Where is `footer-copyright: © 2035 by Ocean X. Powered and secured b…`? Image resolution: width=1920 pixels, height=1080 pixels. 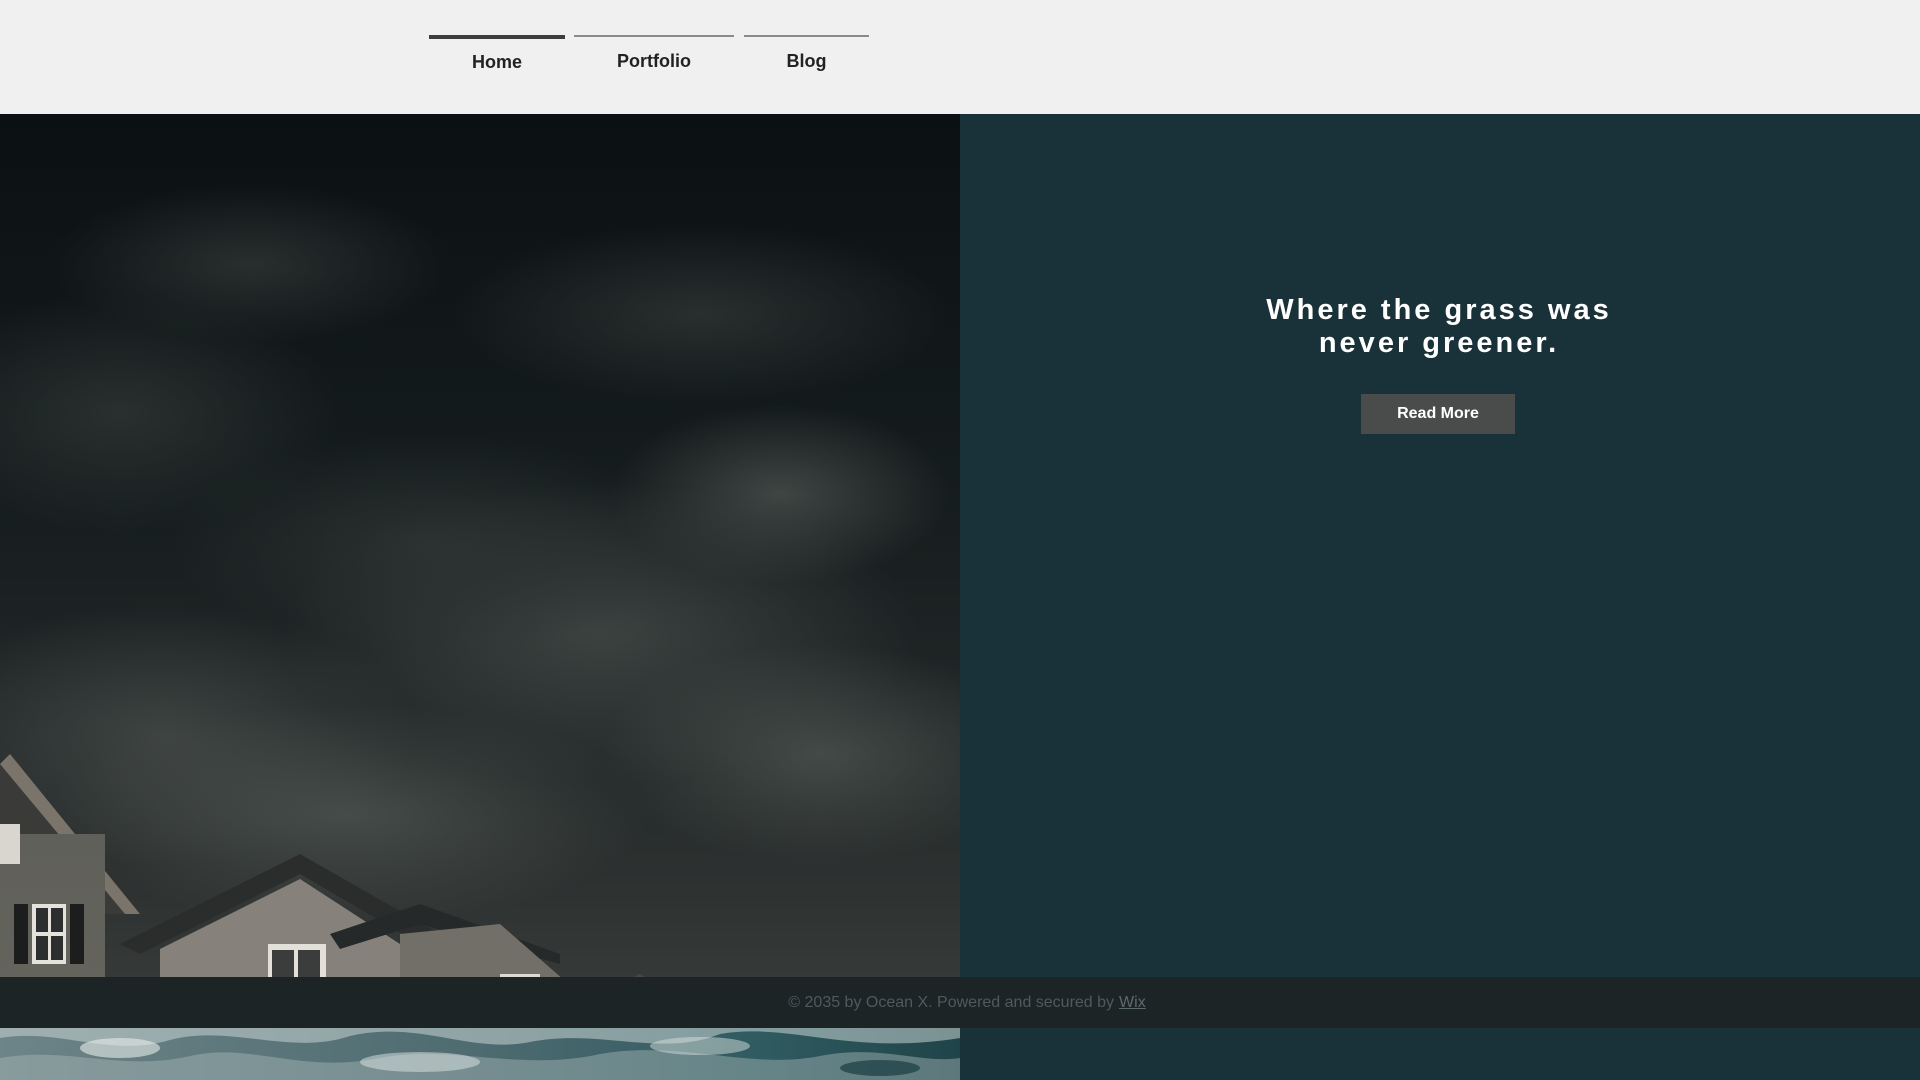
footer-copyright: © 2035 by Ocean X. Powered and secured b… is located at coordinates (951, 1002).